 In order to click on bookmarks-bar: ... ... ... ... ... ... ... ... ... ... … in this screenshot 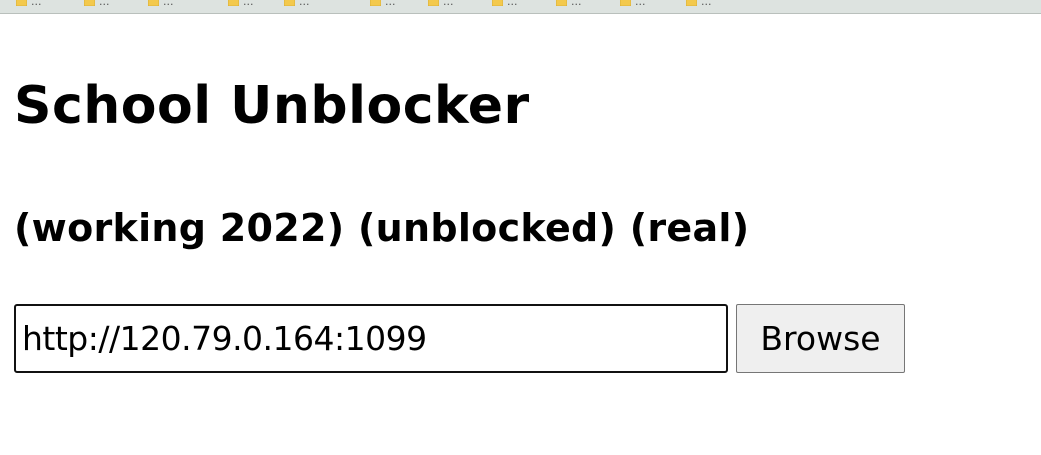, I will do `click(520, 7)`.